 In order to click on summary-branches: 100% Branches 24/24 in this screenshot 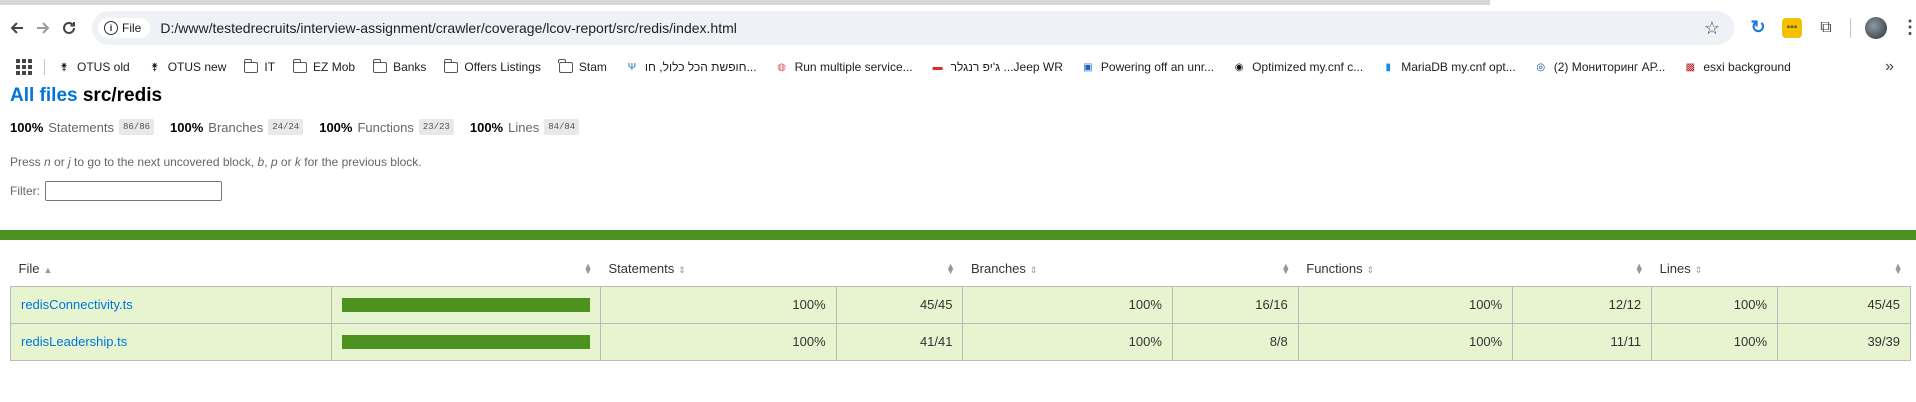, I will do `click(237, 127)`.